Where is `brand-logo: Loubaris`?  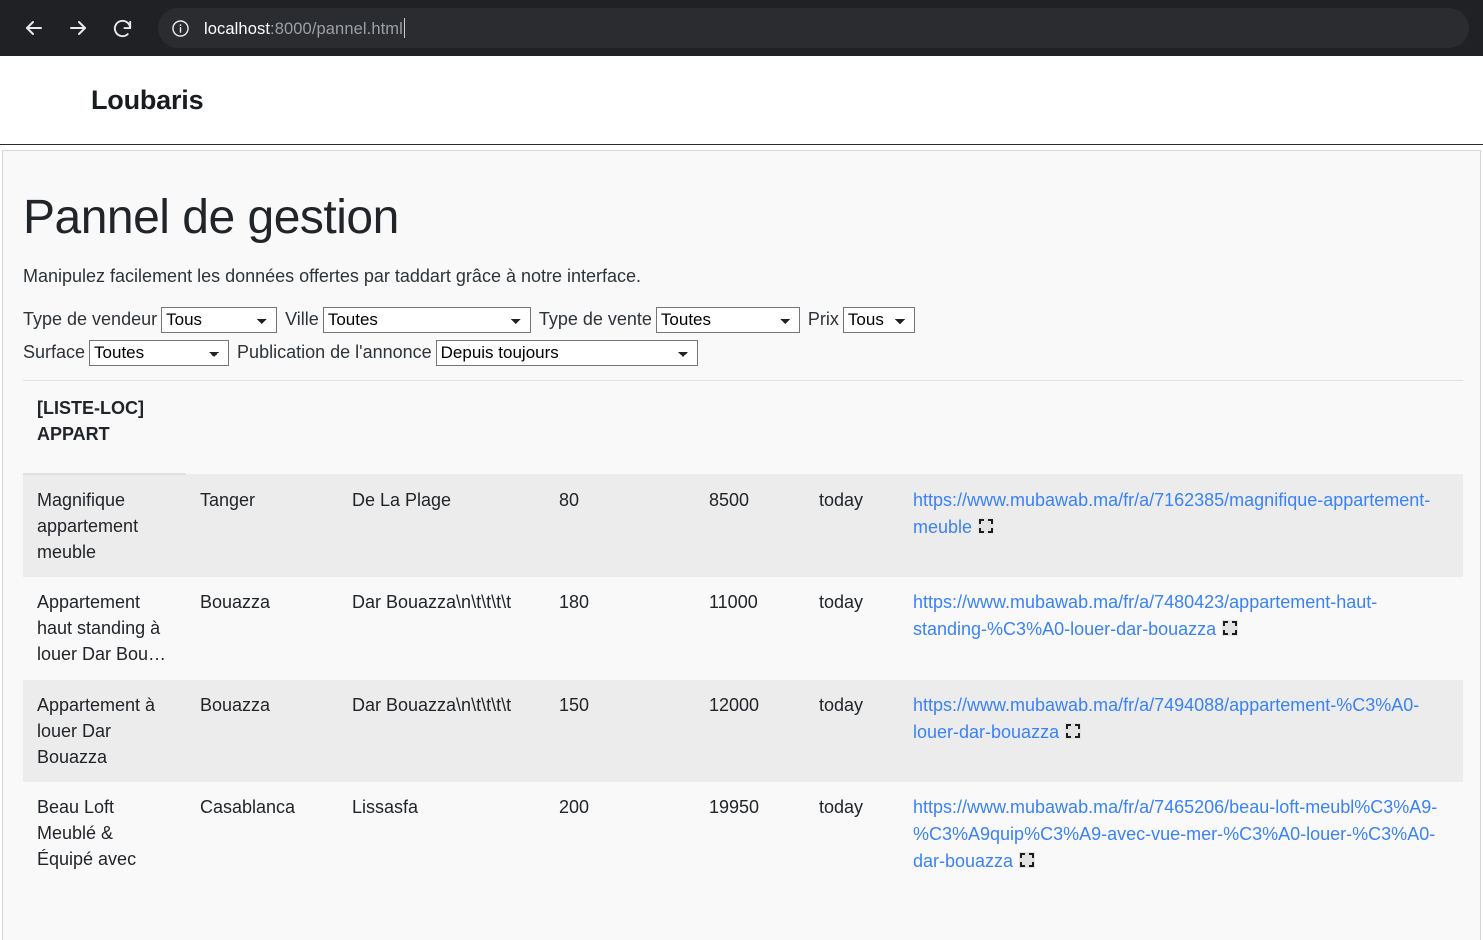 brand-logo: Loubaris is located at coordinates (147, 100).